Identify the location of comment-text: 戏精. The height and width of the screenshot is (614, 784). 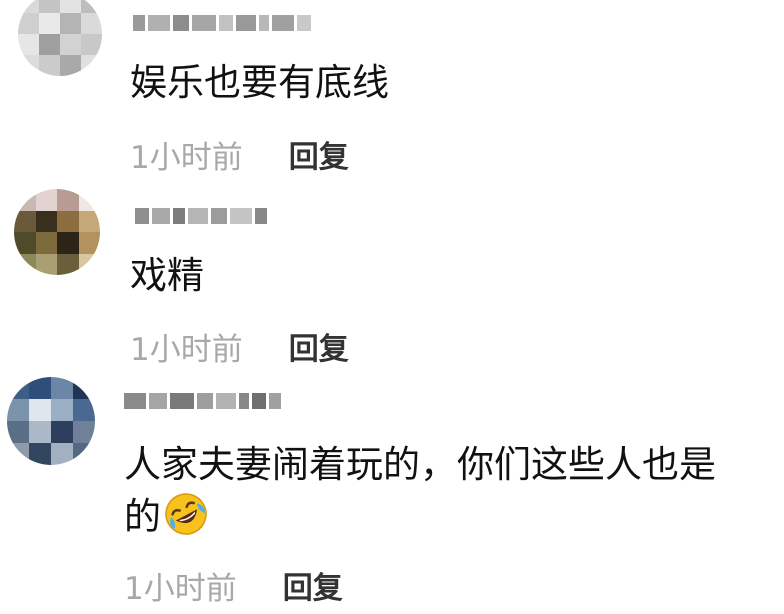
(167, 275).